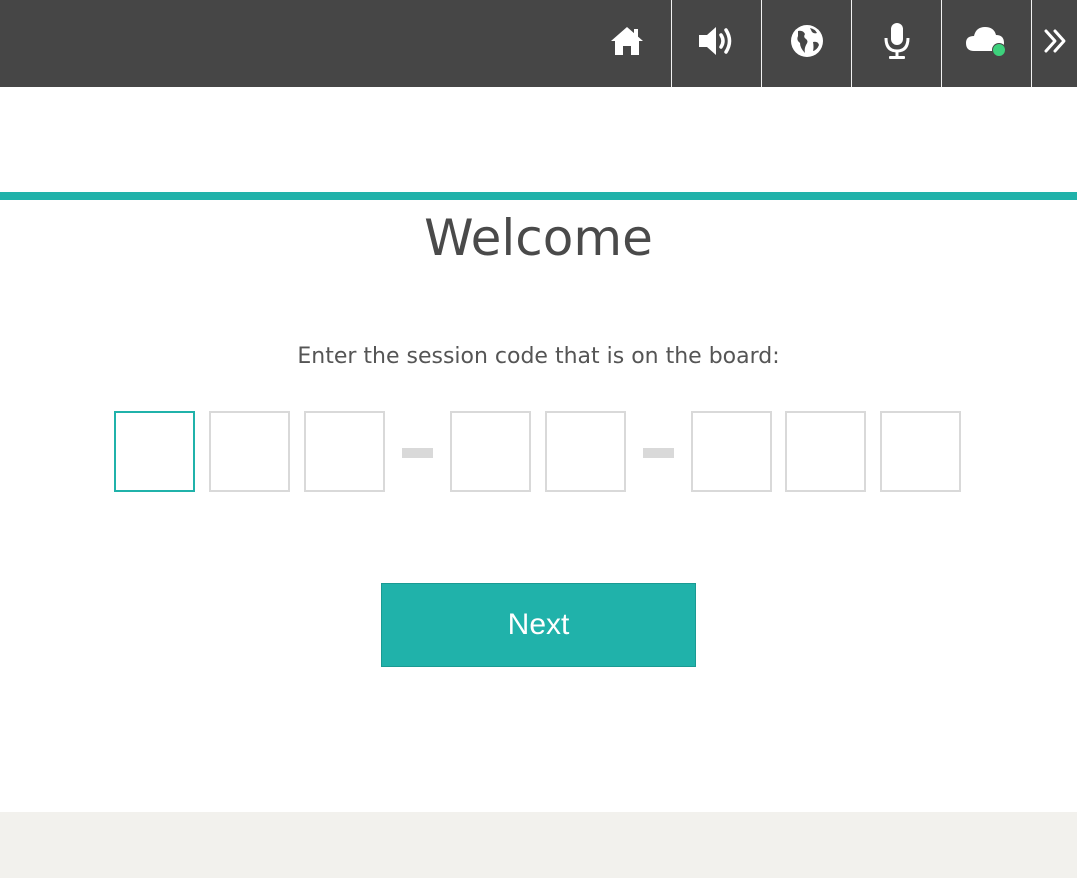 The height and width of the screenshot is (878, 1077). I want to click on language-button, so click(806, 43).